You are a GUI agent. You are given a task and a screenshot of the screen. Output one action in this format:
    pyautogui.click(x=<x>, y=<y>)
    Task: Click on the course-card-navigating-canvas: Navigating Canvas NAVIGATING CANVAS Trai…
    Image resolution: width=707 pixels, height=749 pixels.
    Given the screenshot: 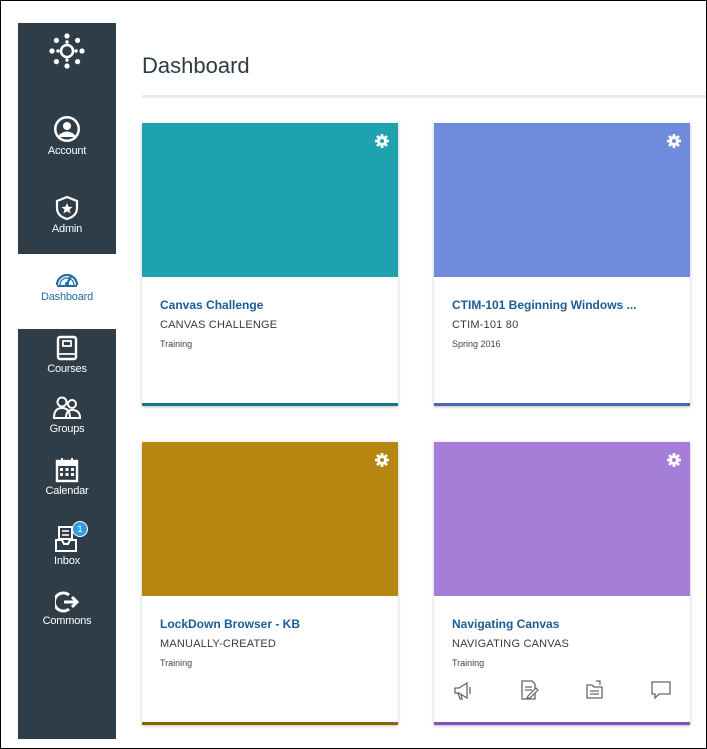 What is the action you would take?
    pyautogui.click(x=562, y=583)
    